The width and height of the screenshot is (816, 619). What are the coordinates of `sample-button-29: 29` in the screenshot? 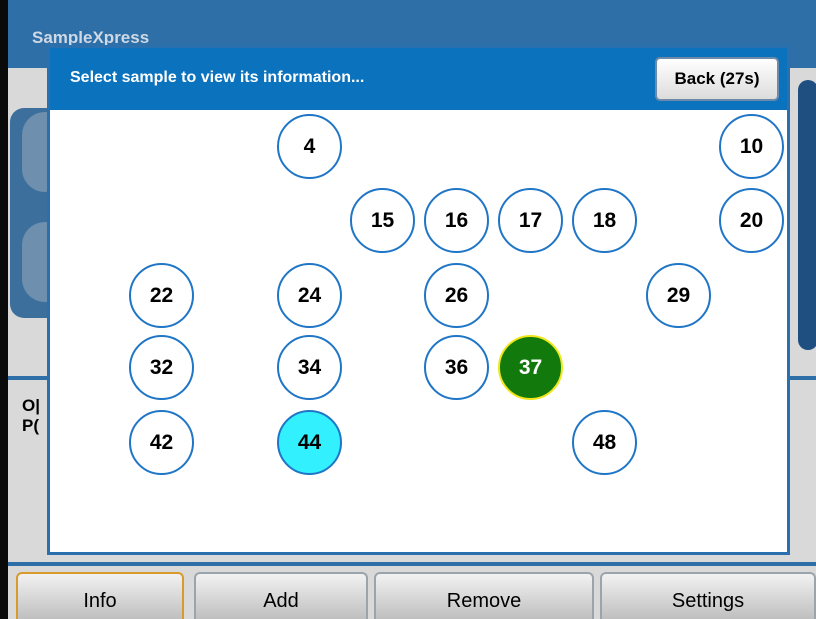 It's located at (678, 295).